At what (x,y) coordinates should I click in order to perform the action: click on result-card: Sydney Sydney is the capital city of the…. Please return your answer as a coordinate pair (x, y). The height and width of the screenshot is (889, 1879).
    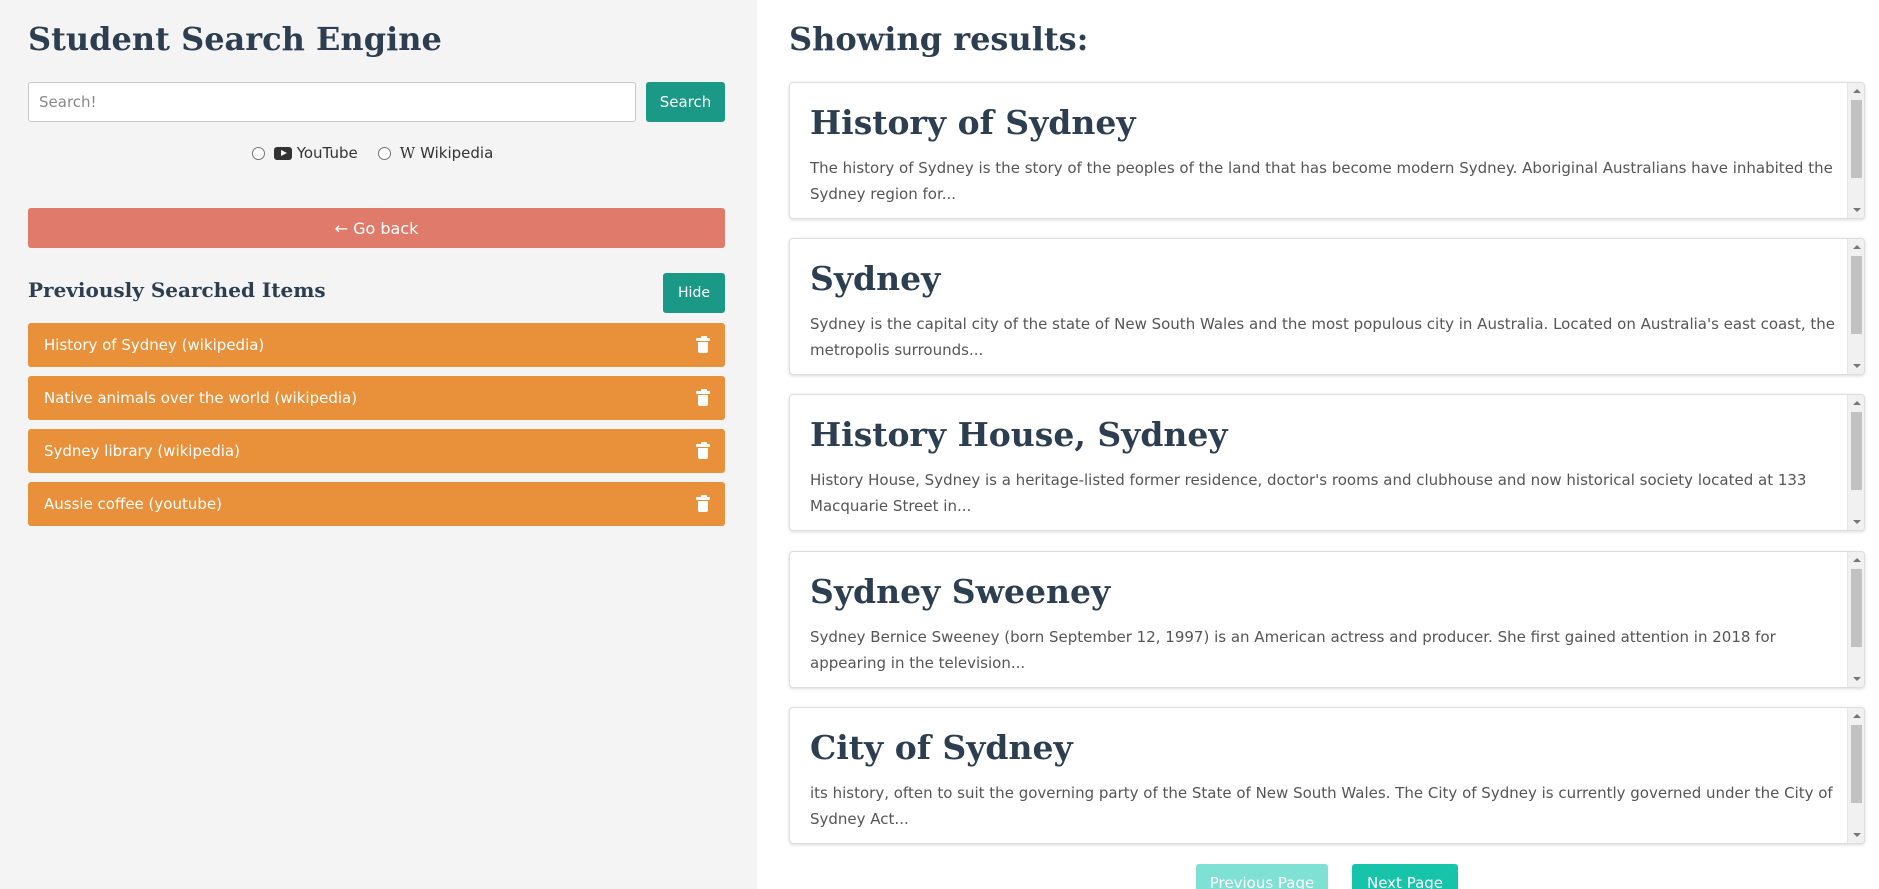
    Looking at the image, I should click on (1327, 306).